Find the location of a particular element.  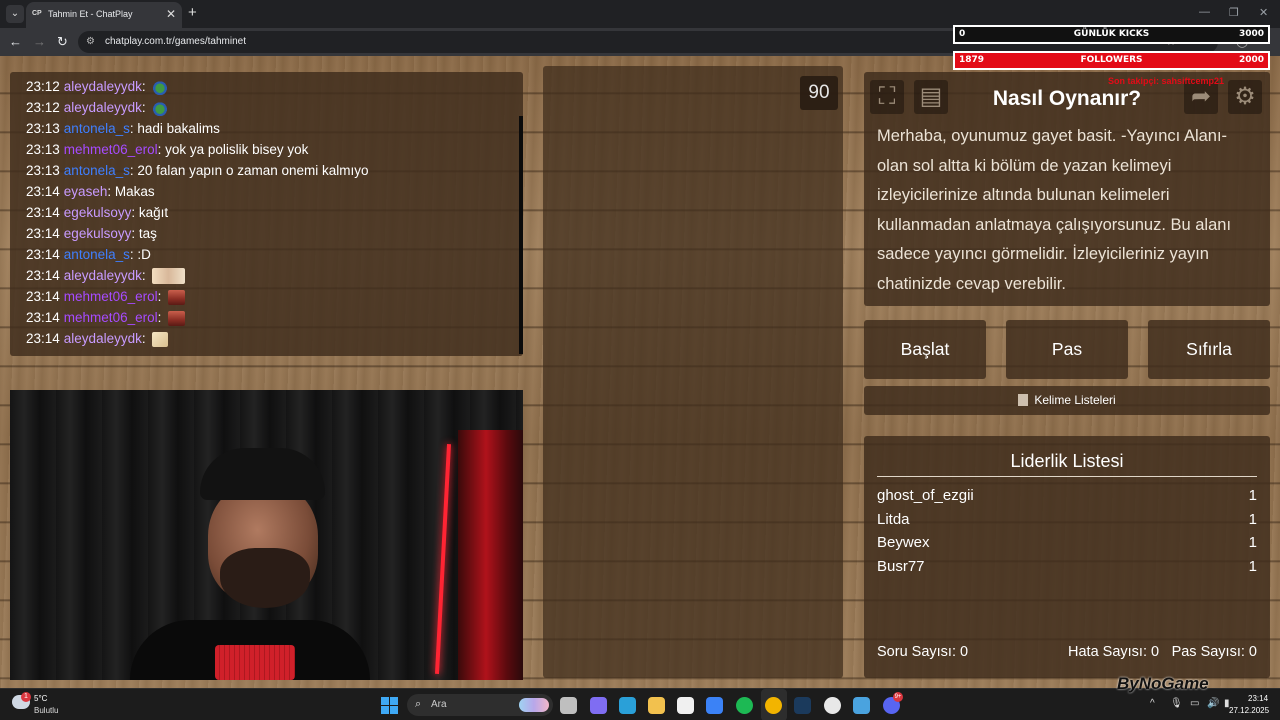

microphone-icon: 🎙 is located at coordinates (1176, 703).